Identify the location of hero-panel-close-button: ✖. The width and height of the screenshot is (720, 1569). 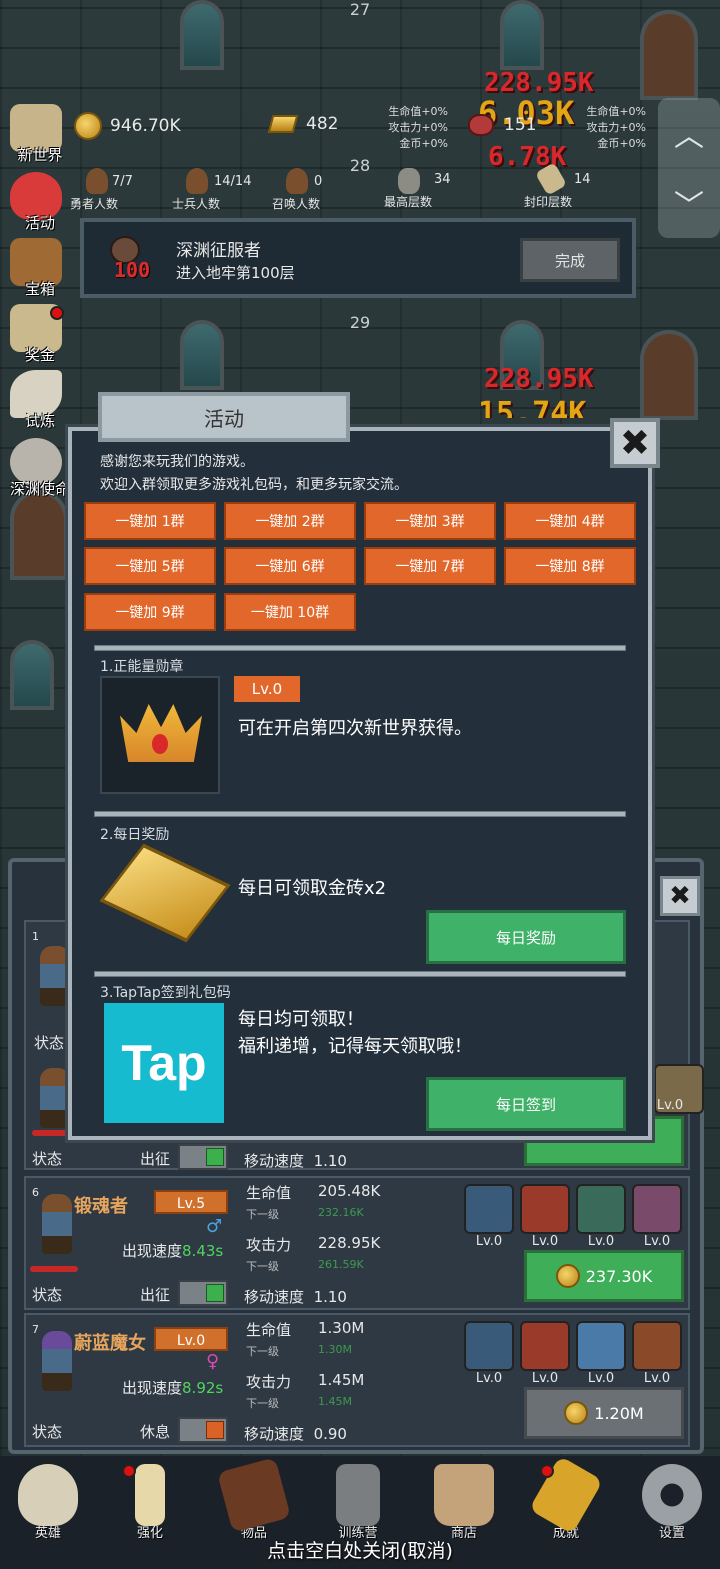
(680, 896).